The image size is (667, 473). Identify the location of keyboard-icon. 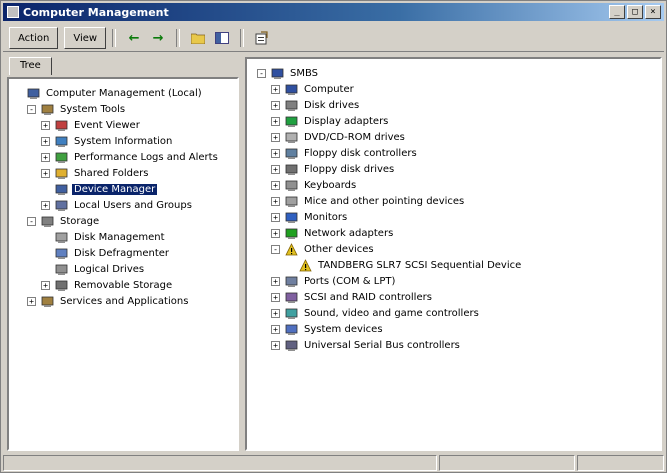
(291, 185).